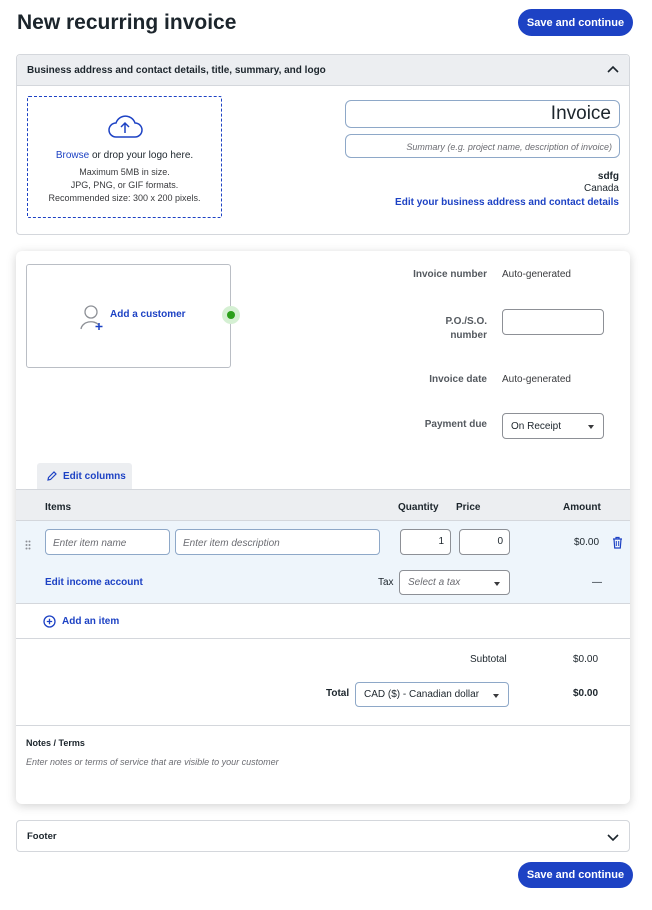 This screenshot has height=910, width=652. Describe the element at coordinates (94, 582) in the screenshot. I see `edit-income-account-link: Edit income account` at that location.